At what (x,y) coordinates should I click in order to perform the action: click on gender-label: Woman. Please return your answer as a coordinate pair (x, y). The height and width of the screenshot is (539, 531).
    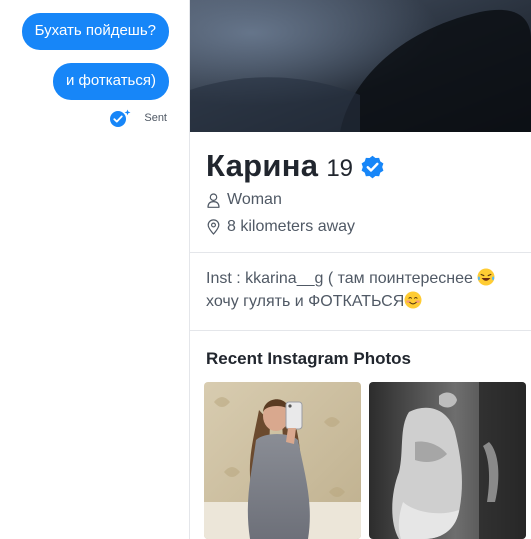
    Looking at the image, I should click on (254, 199).